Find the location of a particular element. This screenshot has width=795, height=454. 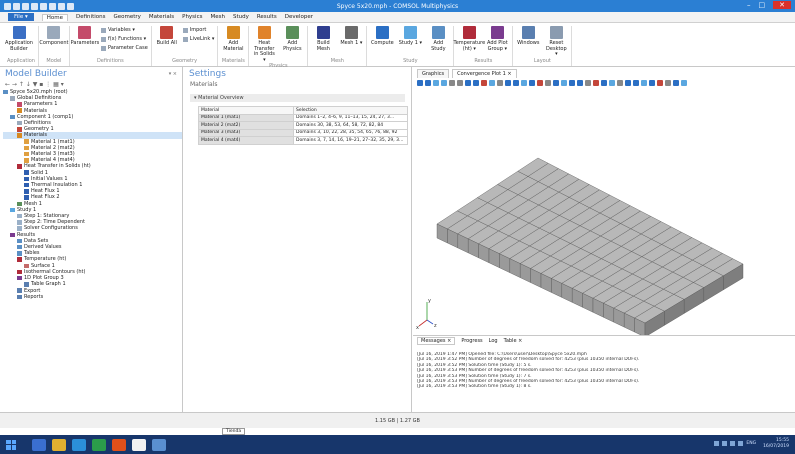

ribbon-tab-4: Materials is located at coordinates (161, 17).